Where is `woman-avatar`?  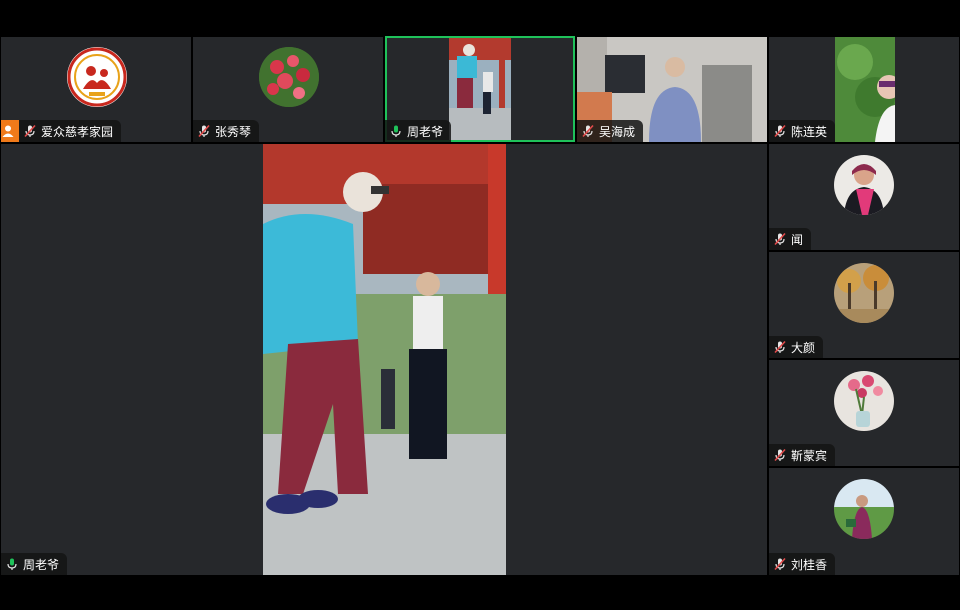 woman-avatar is located at coordinates (864, 185).